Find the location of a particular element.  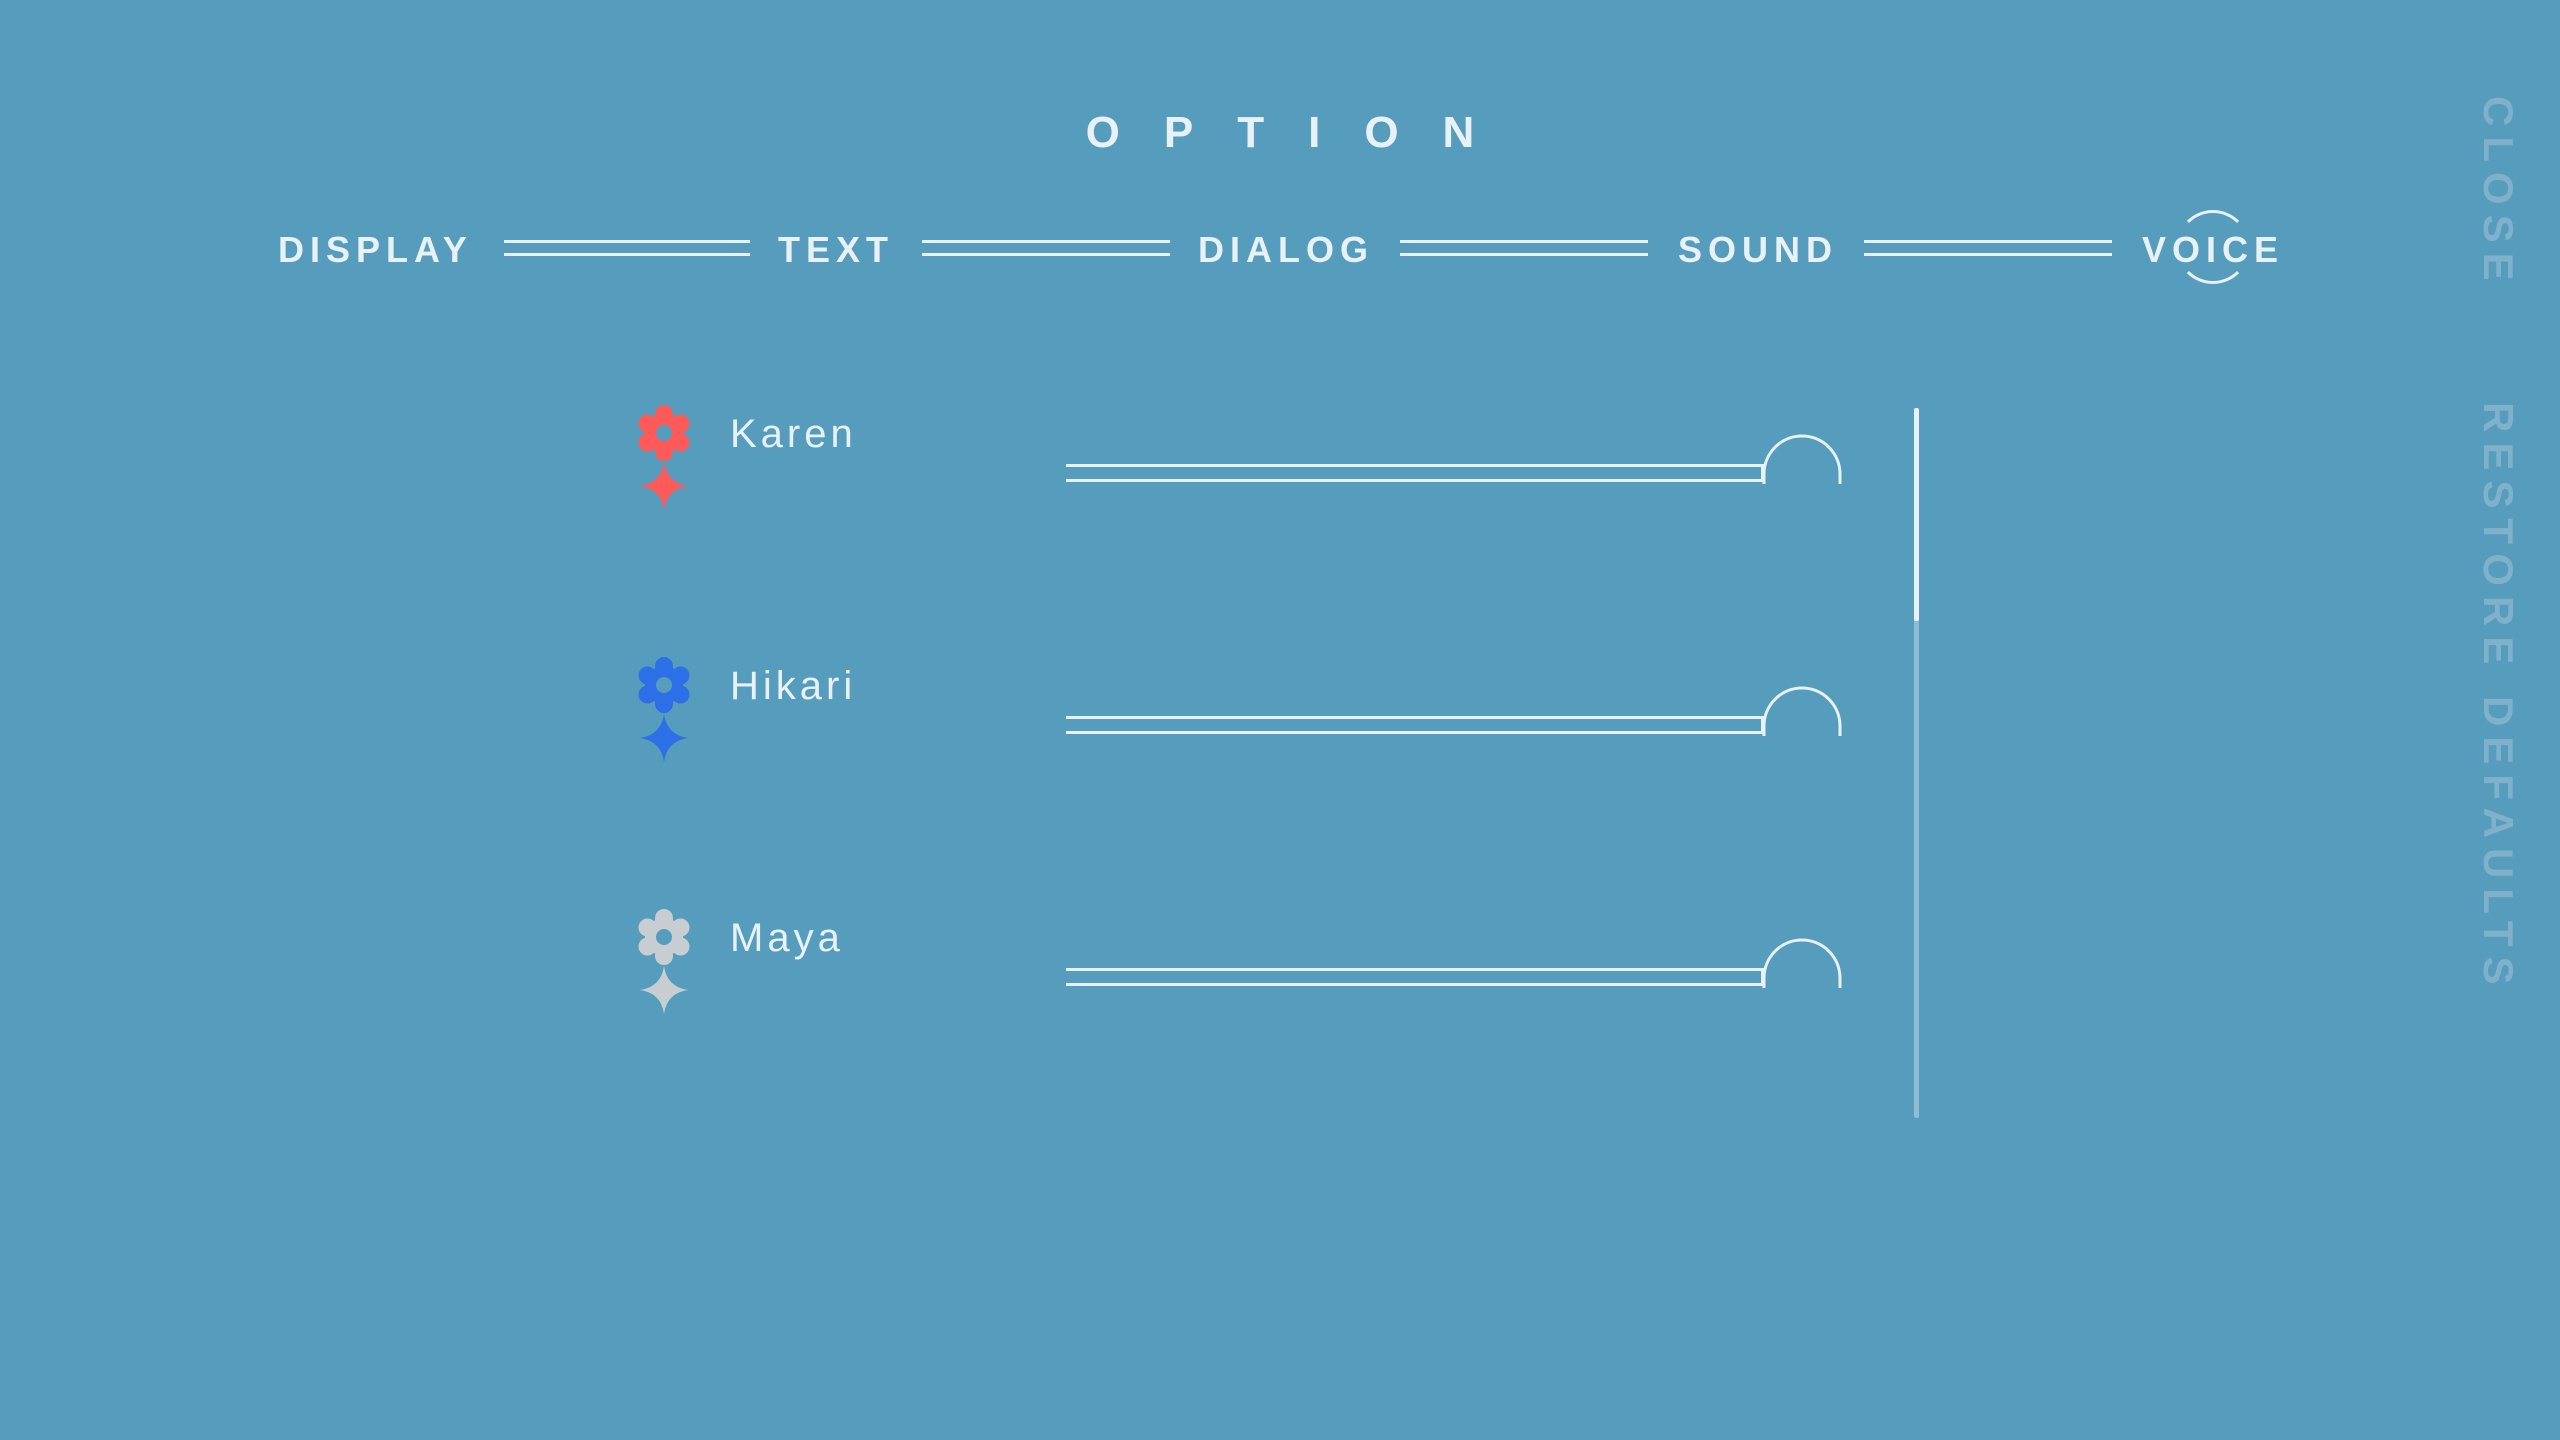

restore-defaults-button: RESTORE DEFAULTS is located at coordinates (2498, 698).